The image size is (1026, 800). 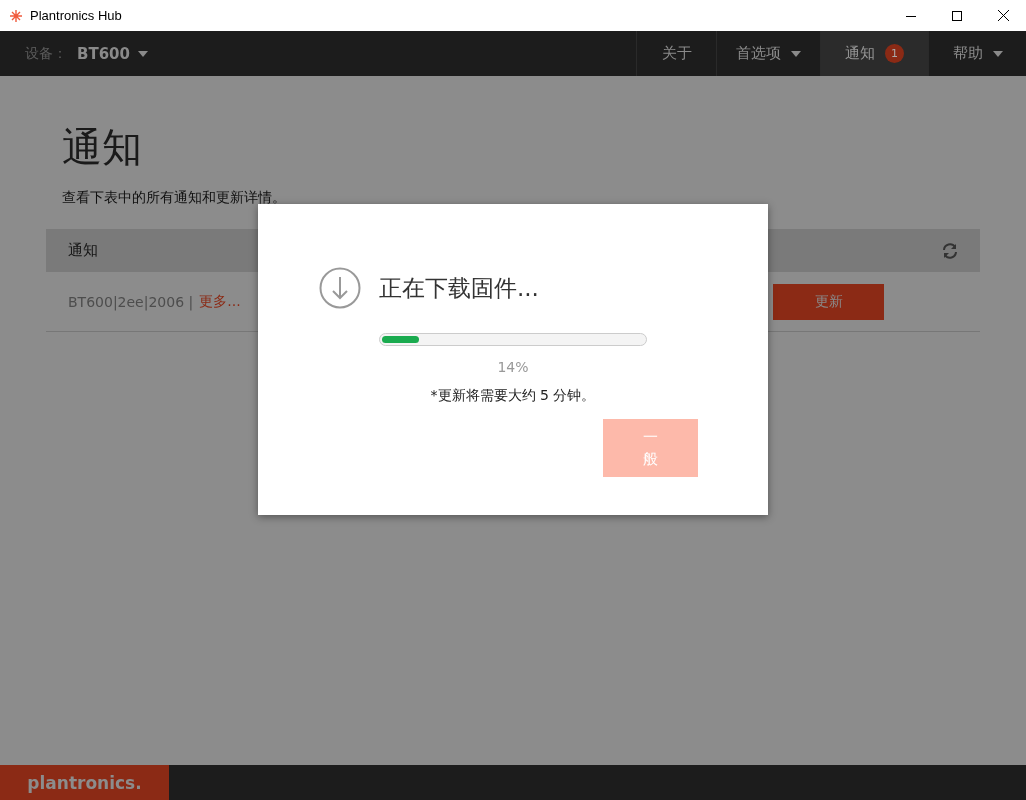 What do you see at coordinates (112, 53) in the screenshot?
I see `device-dropdown: BT600` at bounding box center [112, 53].